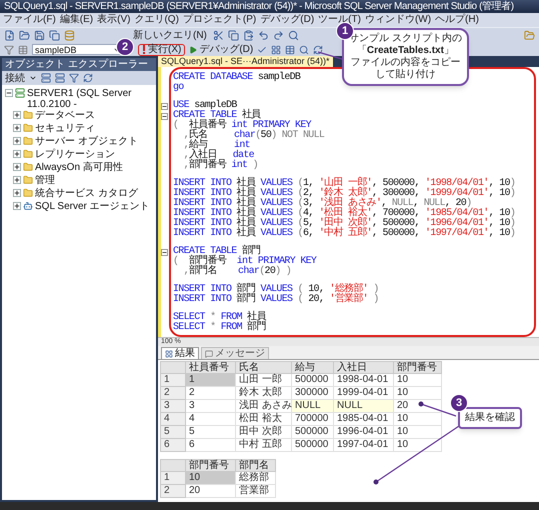 This screenshot has height=510, width=539. What do you see at coordinates (173, 406) in the screenshot?
I see `row-header: 3` at bounding box center [173, 406].